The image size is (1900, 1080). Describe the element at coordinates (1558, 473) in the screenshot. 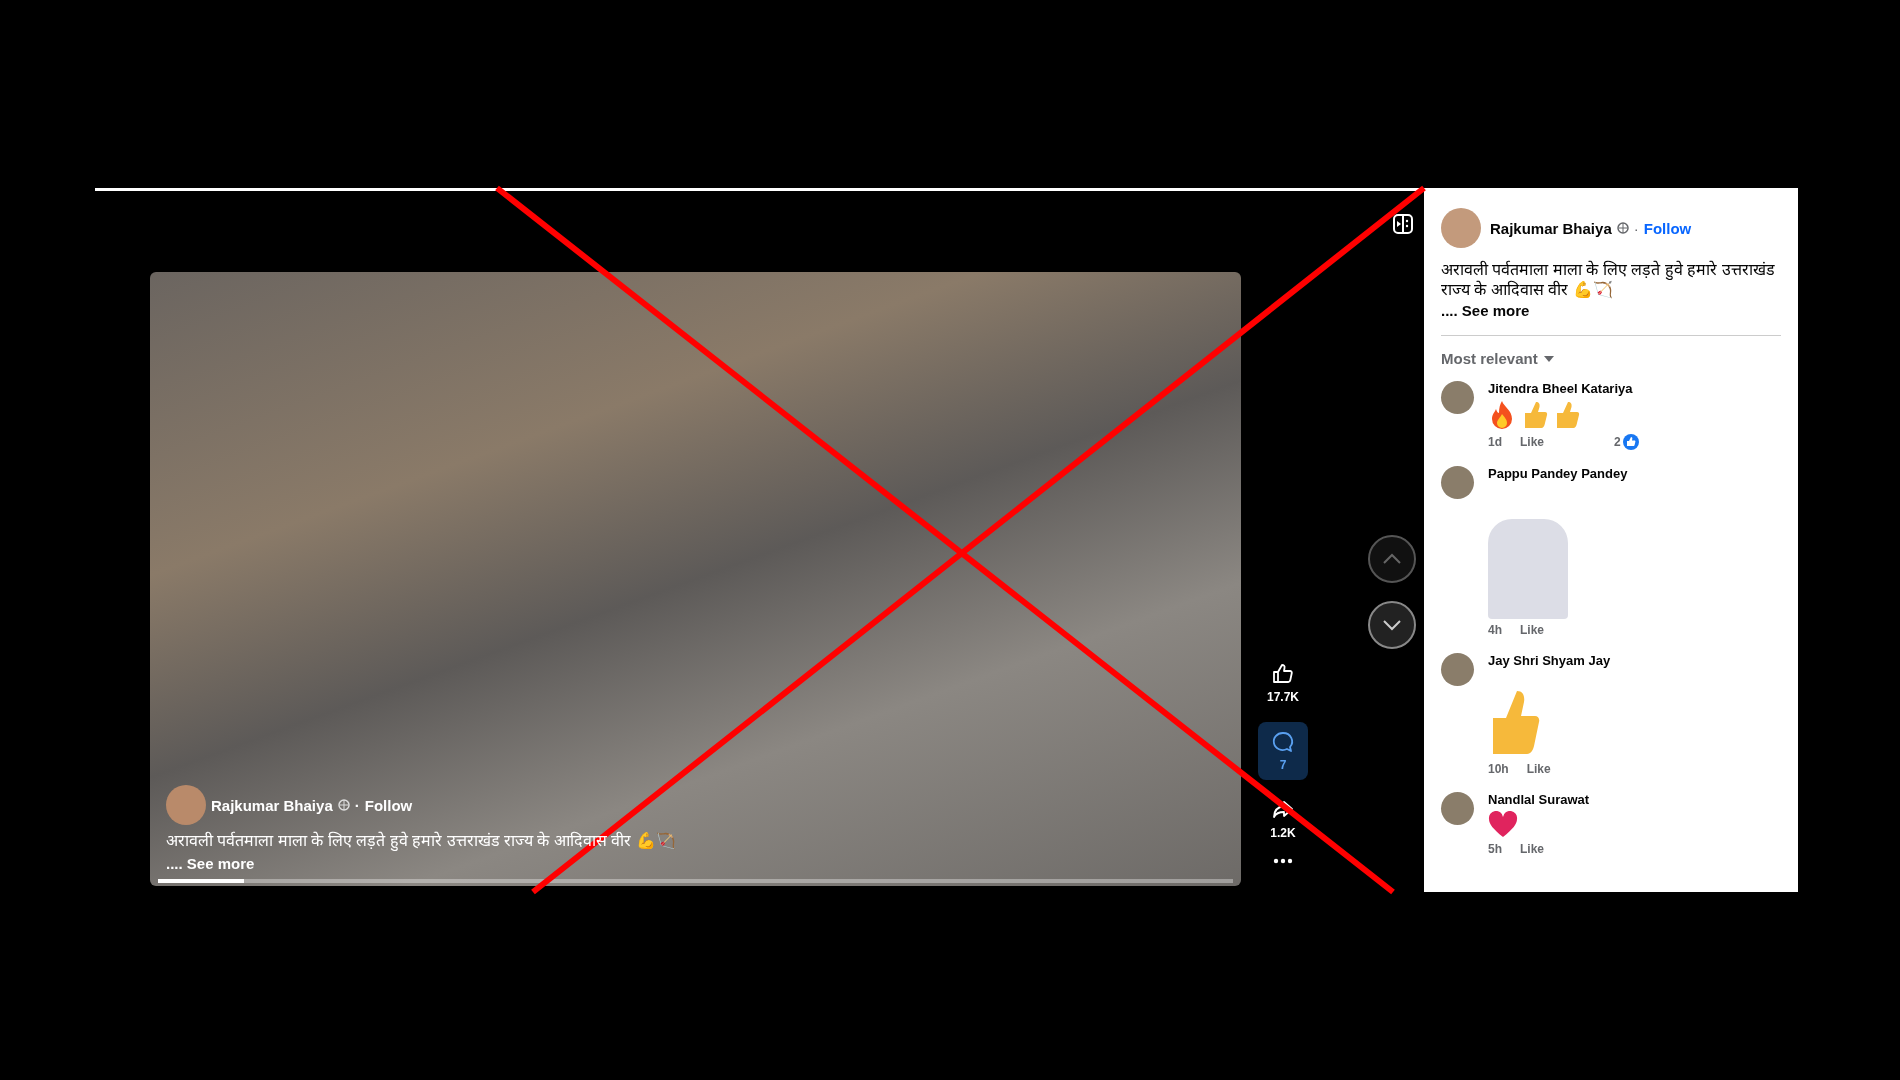

I see `commenter-name: Pappu Pandey Pandey` at that location.